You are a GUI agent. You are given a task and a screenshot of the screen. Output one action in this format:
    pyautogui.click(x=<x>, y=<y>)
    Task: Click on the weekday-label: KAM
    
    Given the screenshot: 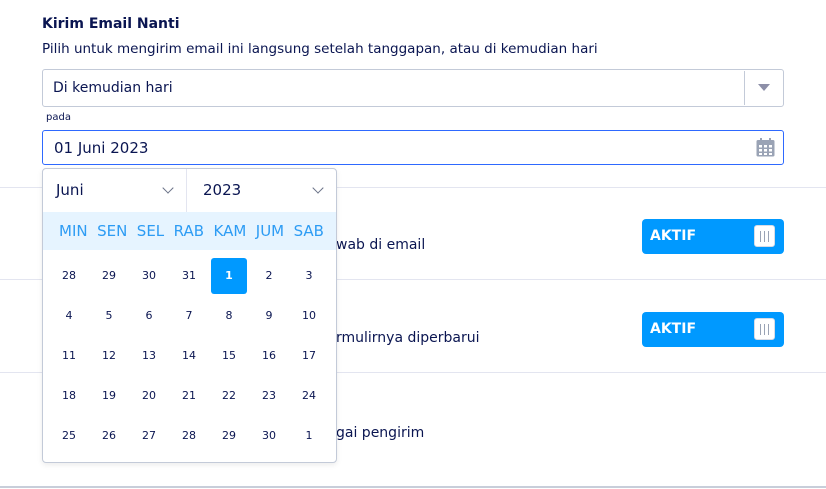 What is the action you would take?
    pyautogui.click(x=230, y=231)
    